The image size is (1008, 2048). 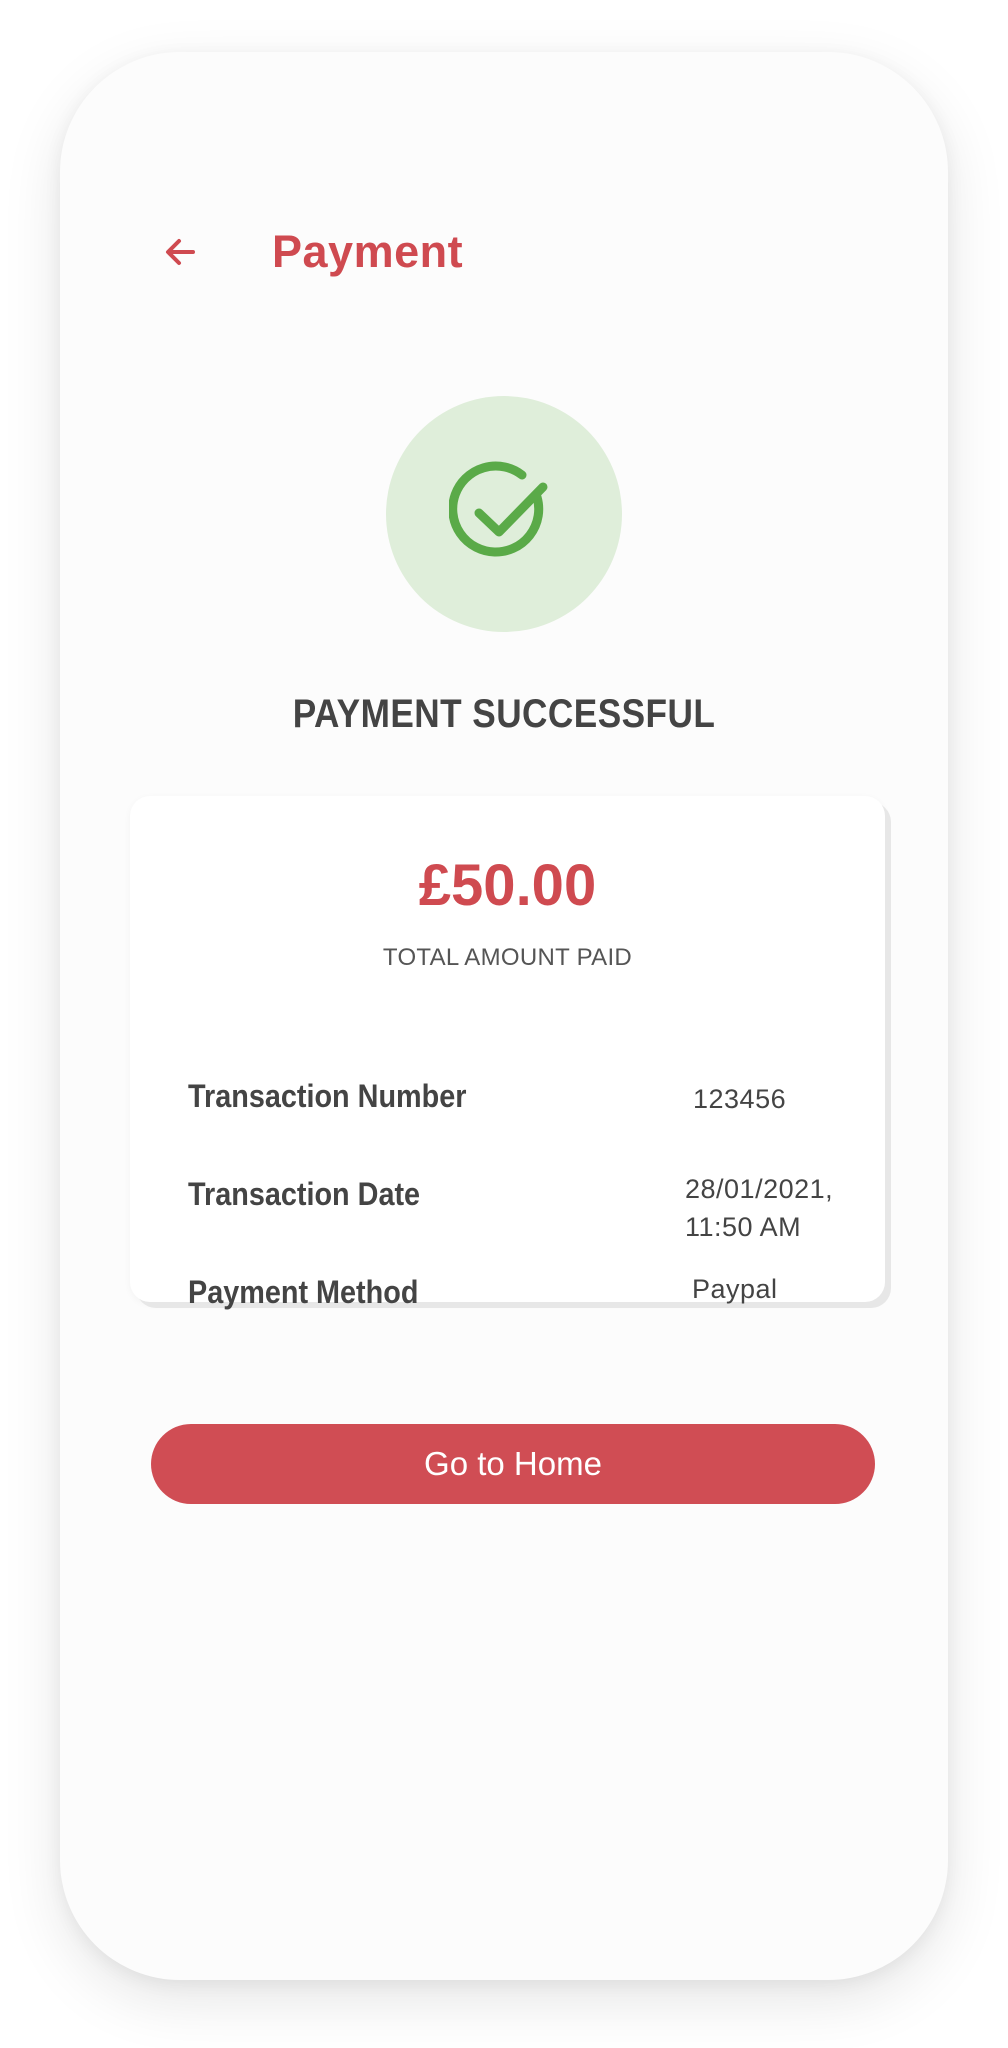 I want to click on back-button, so click(x=180, y=252).